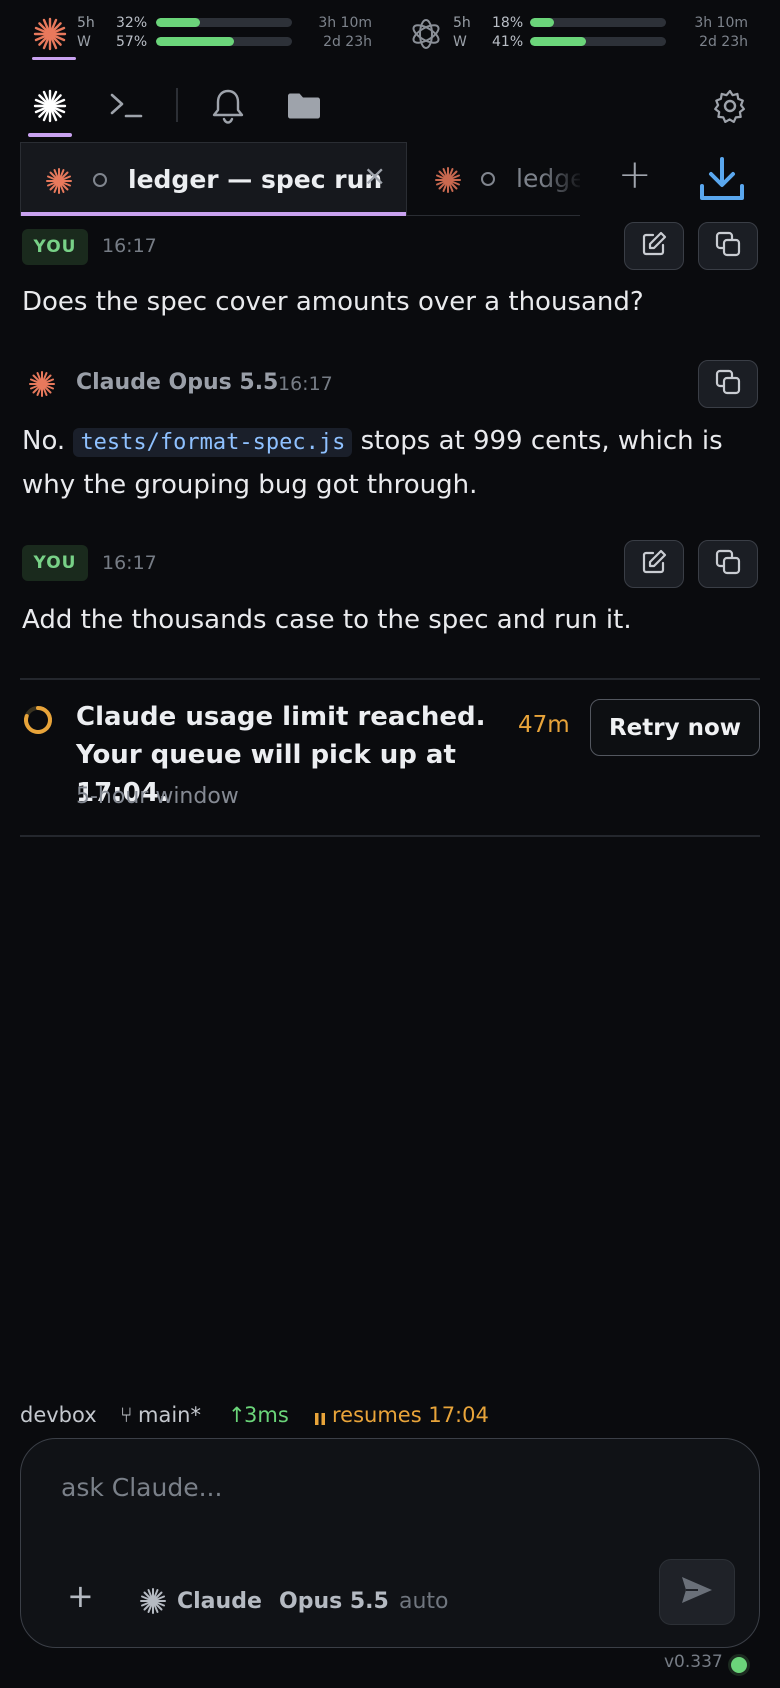 This screenshot has width=780, height=1688. Describe the element at coordinates (571, 32) in the screenshot. I see `openai-usage: 5h 18% 3h 10m W 41% 2d 23h` at that location.